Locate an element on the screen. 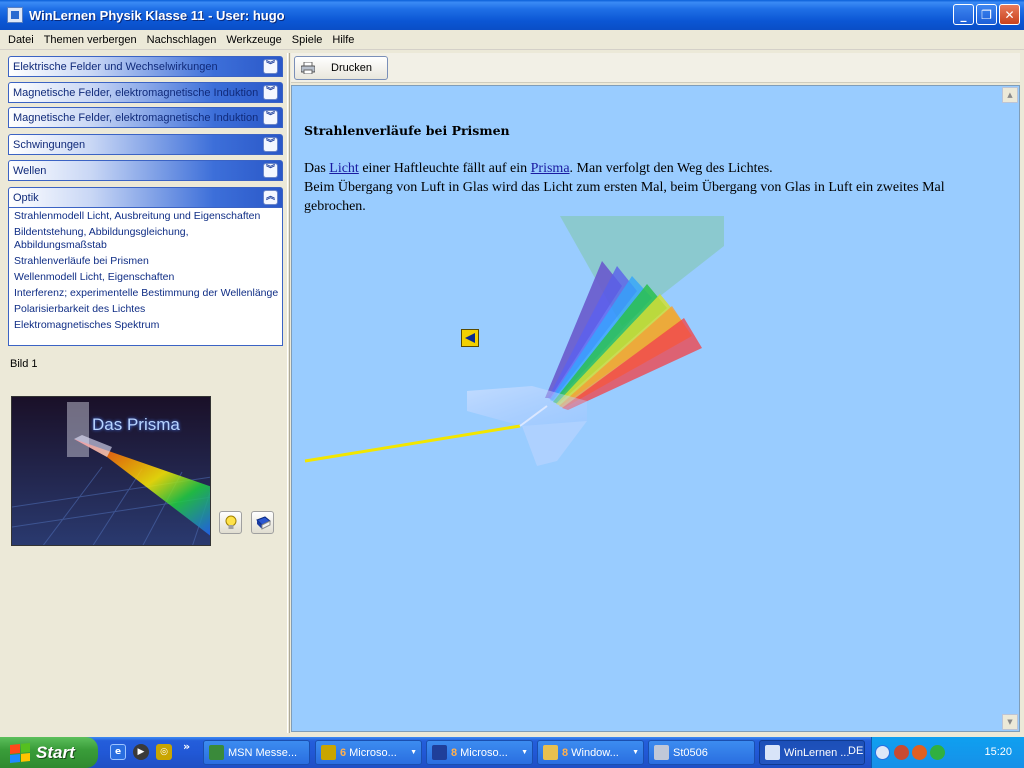  hint-button is located at coordinates (230, 522).